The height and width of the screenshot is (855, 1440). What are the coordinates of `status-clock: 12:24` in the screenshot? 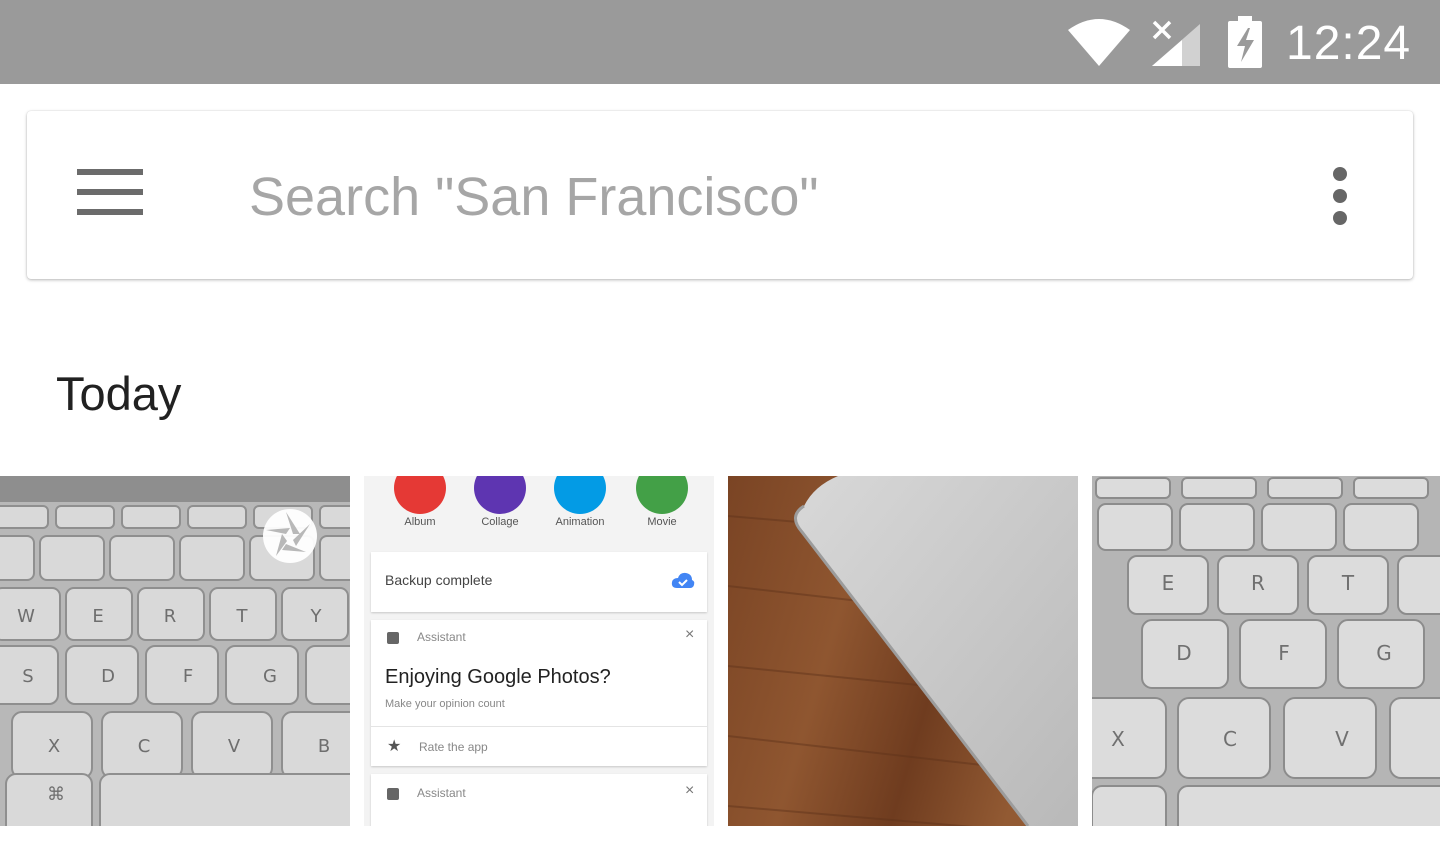 It's located at (1349, 43).